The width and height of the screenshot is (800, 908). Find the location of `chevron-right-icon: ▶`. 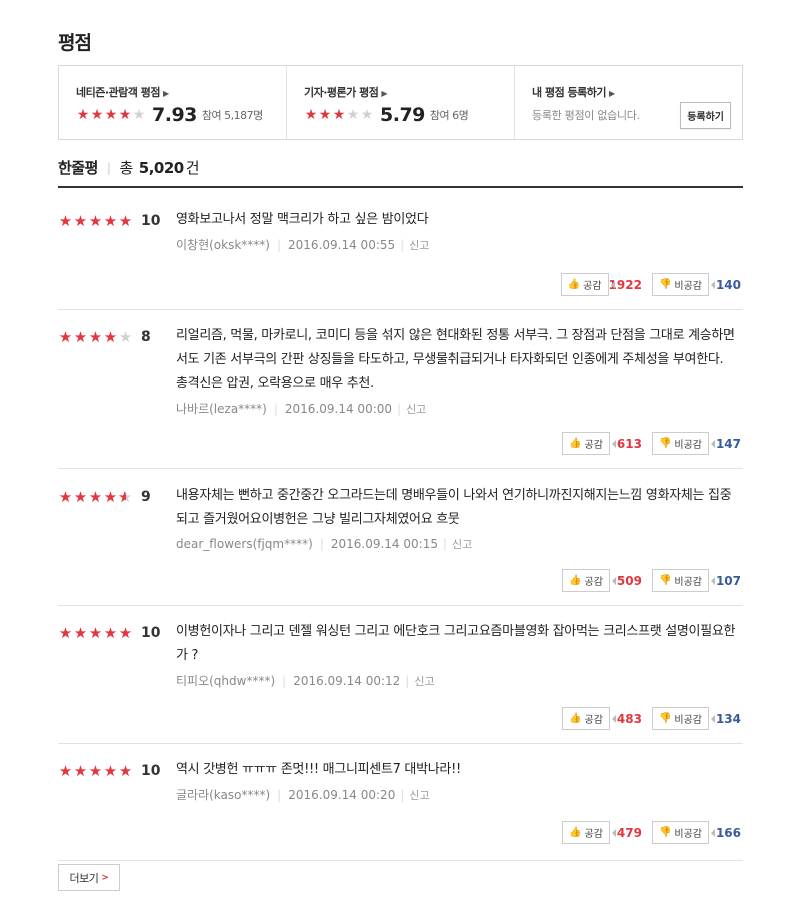

chevron-right-icon: ▶ is located at coordinates (612, 93).